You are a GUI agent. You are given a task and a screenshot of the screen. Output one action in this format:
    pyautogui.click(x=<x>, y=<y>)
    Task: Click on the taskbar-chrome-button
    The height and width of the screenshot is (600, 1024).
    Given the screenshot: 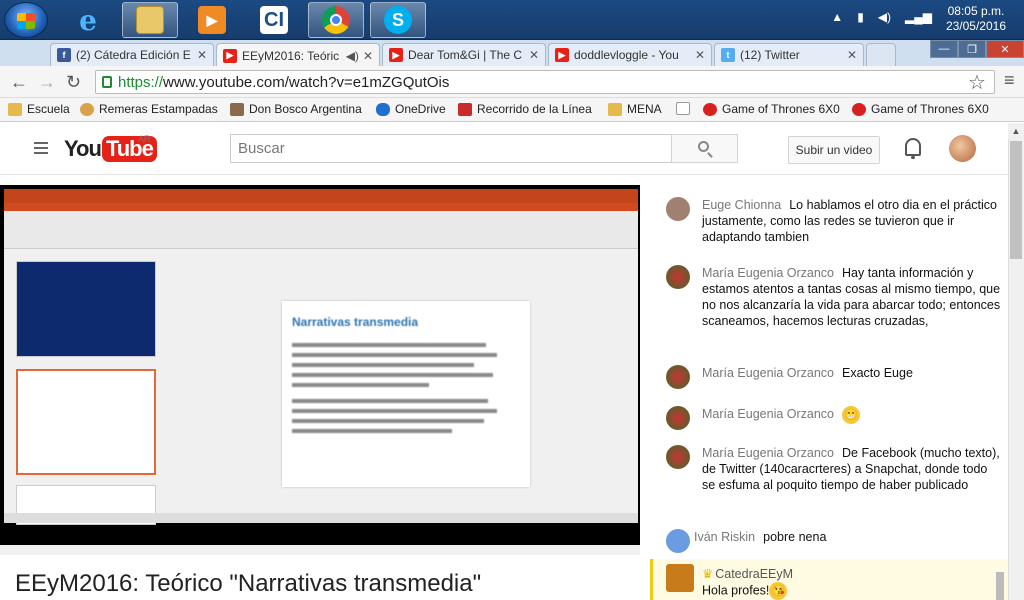 What is the action you would take?
    pyautogui.click(x=336, y=20)
    